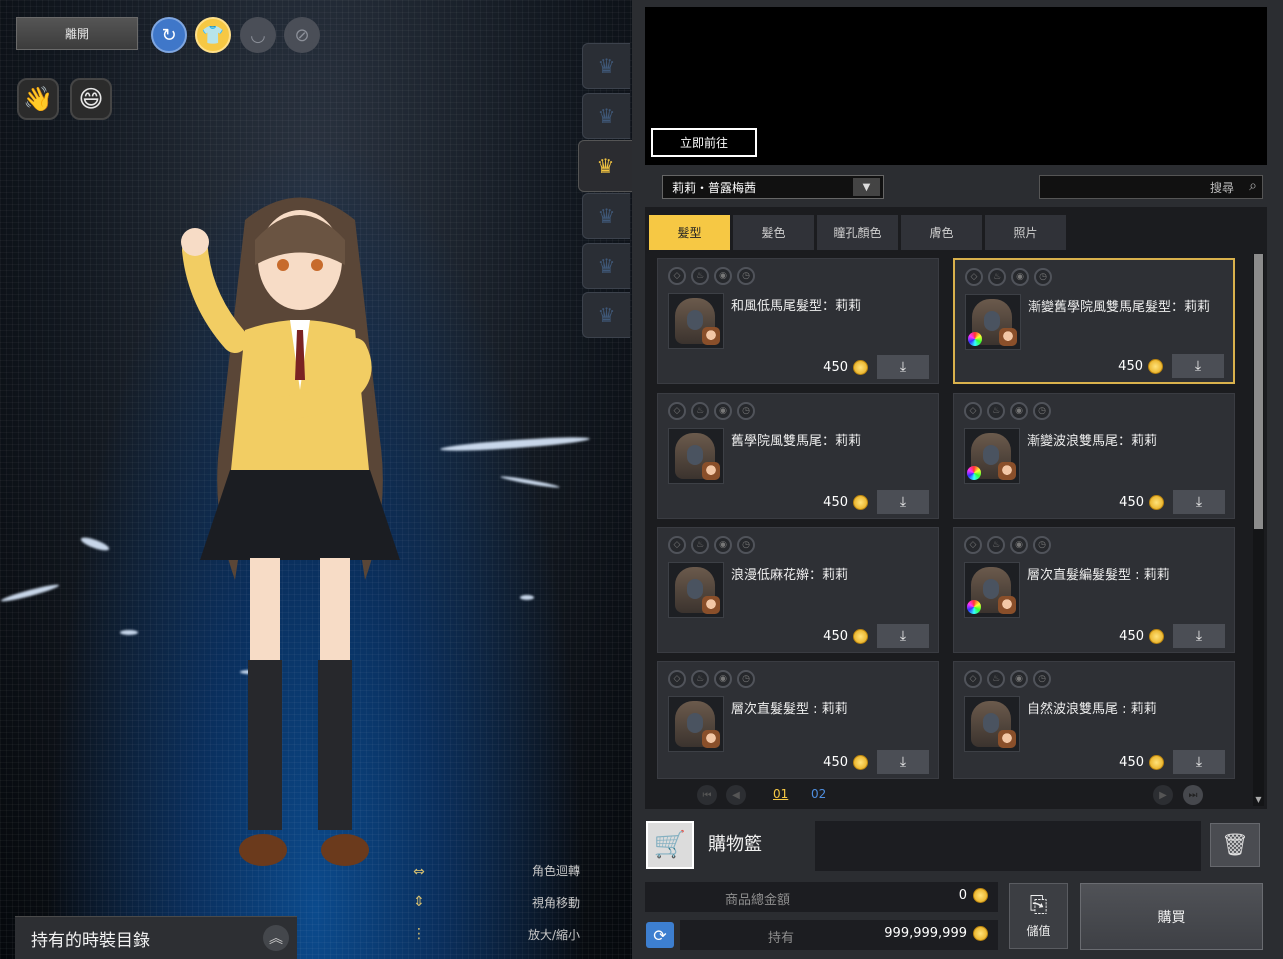 The width and height of the screenshot is (1283, 959). What do you see at coordinates (156, 937) in the screenshot?
I see `owned-collection-bar: 持有的時裝目錄 ︽` at bounding box center [156, 937].